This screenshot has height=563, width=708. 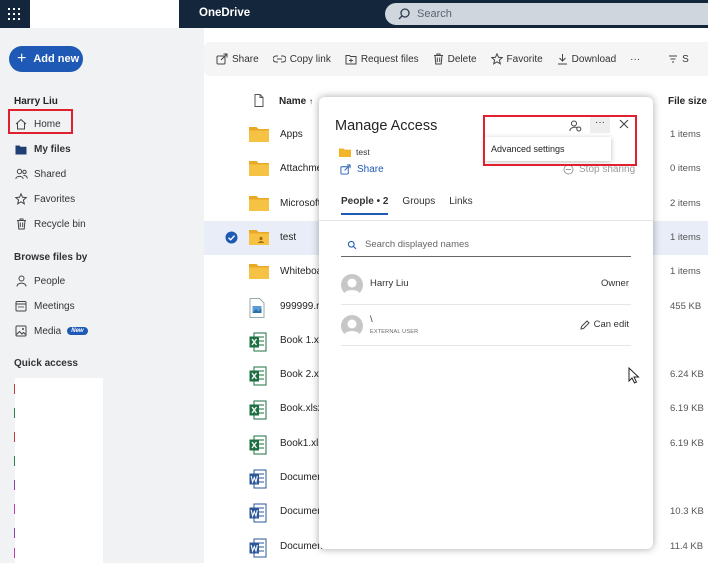 I want to click on sort-ascending-icon: ↑, so click(x=311, y=101).